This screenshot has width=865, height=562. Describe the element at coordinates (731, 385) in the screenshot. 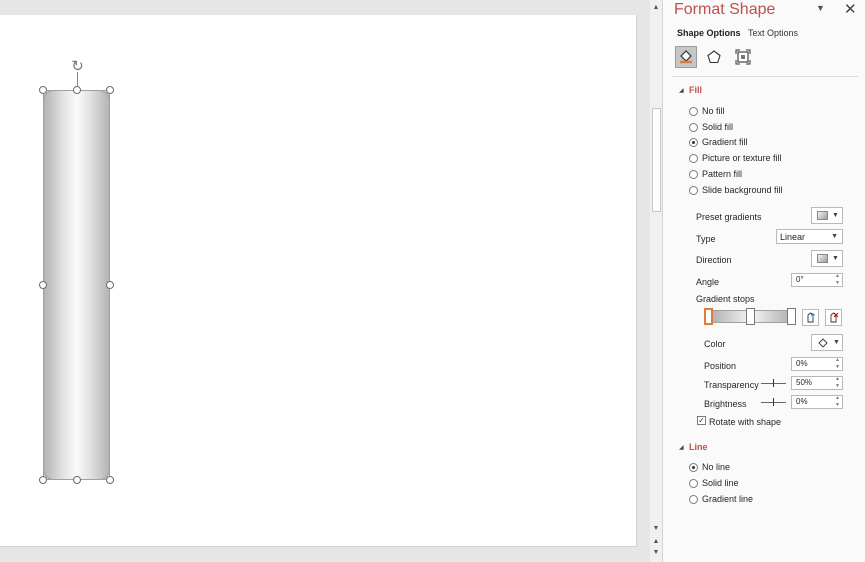

I see `transparency-label: Transparency` at that location.